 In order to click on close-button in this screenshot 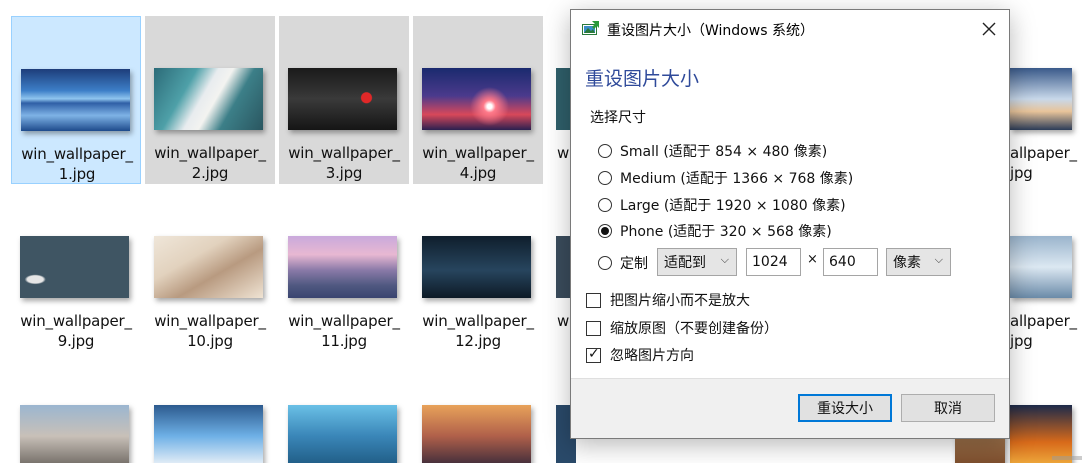, I will do `click(989, 29)`.